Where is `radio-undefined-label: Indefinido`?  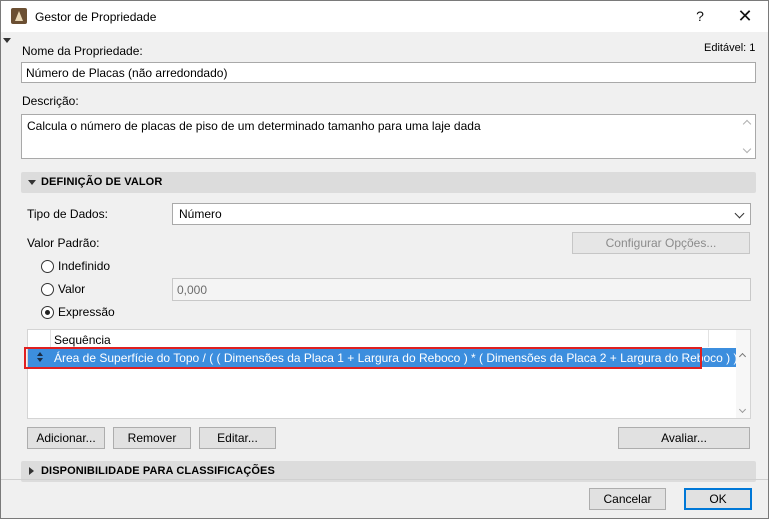
radio-undefined-label: Indefinido is located at coordinates (84, 266).